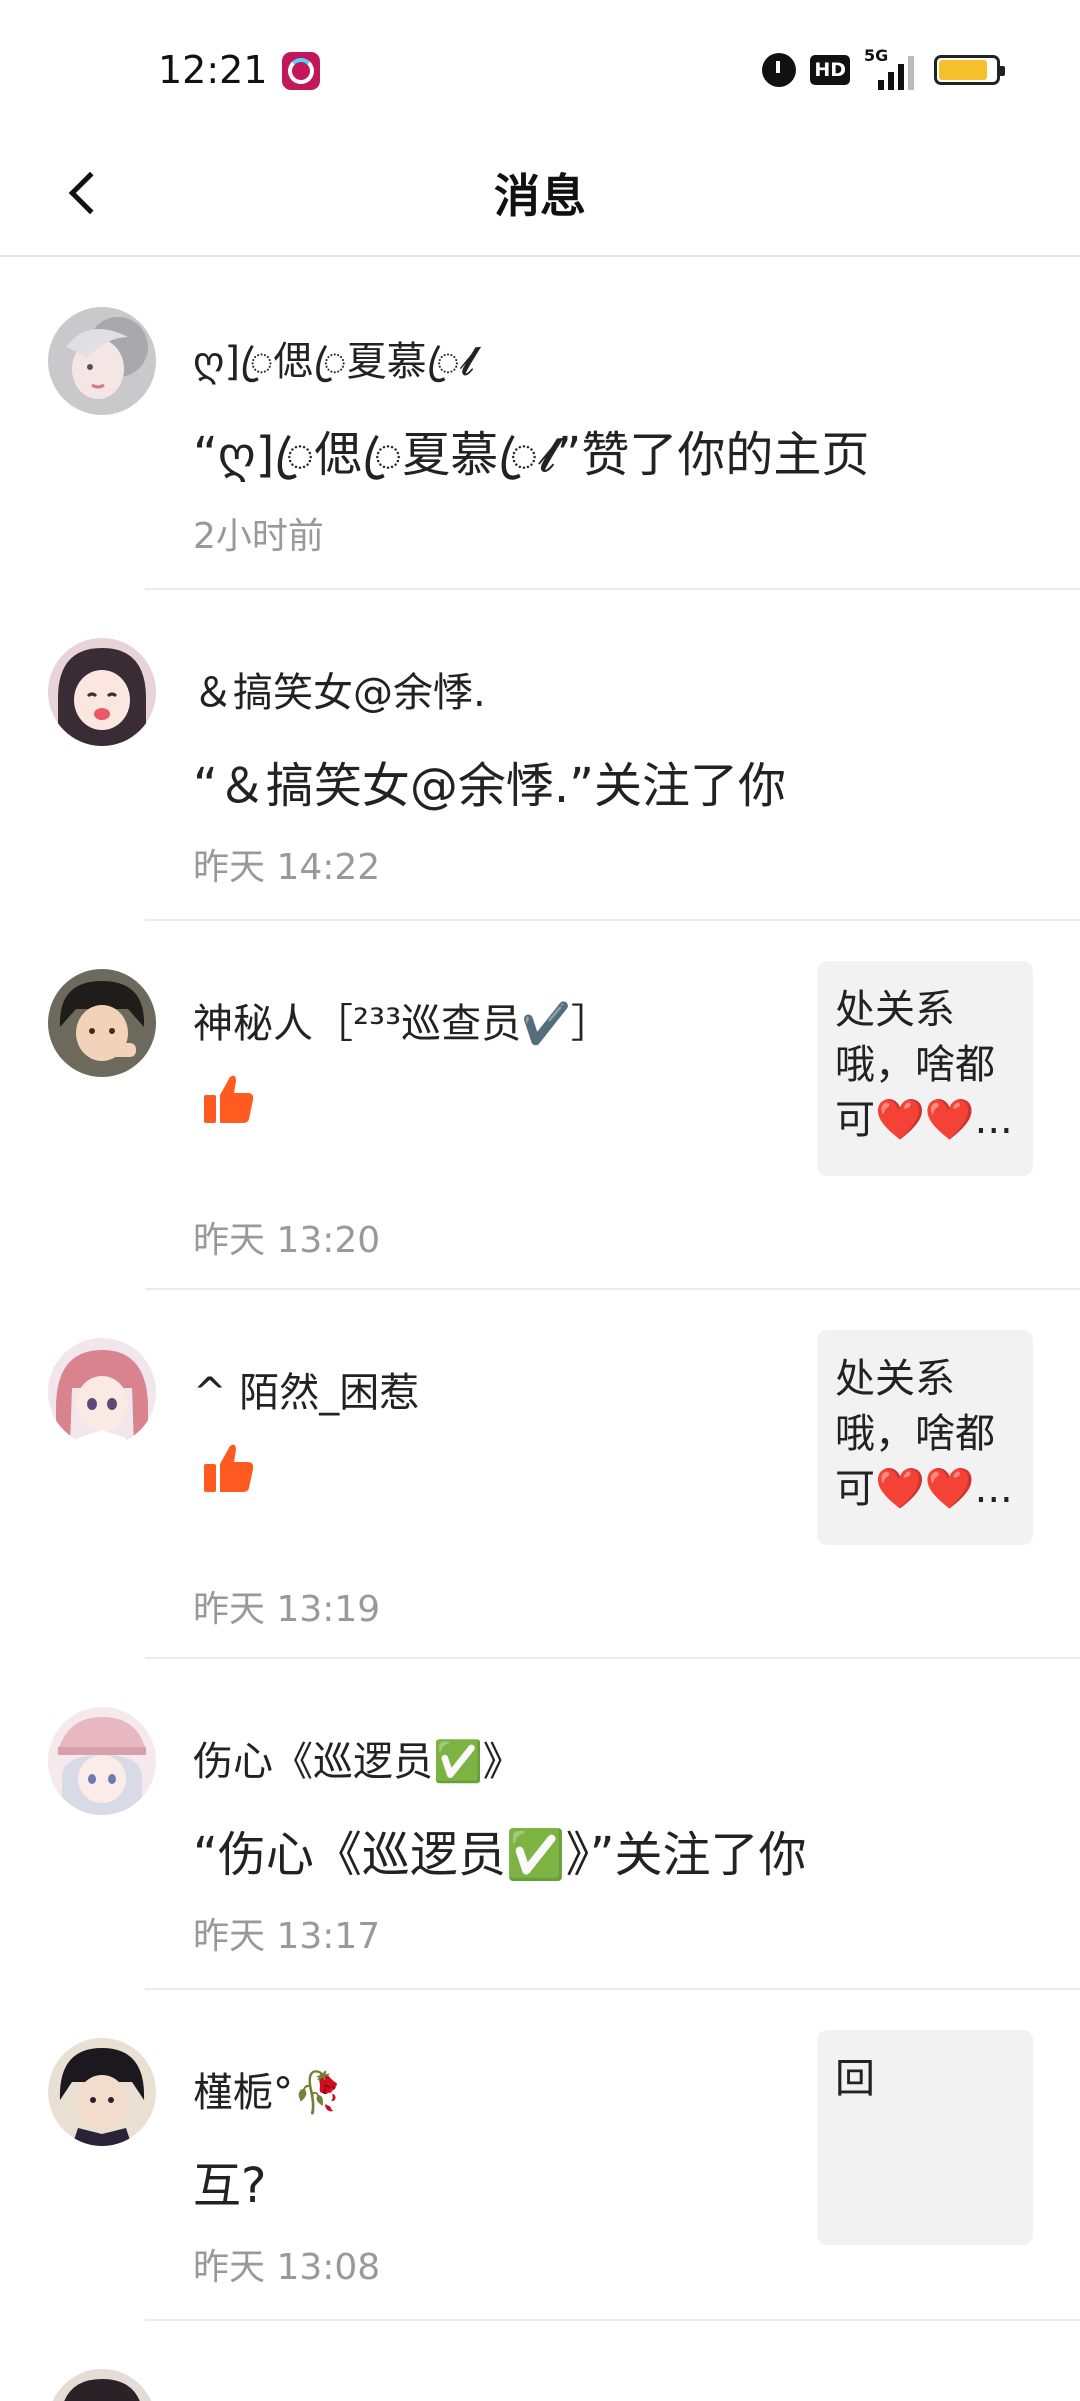 The height and width of the screenshot is (2401, 1080). What do you see at coordinates (892, 68) in the screenshot?
I see `signal-icon: 5G` at bounding box center [892, 68].